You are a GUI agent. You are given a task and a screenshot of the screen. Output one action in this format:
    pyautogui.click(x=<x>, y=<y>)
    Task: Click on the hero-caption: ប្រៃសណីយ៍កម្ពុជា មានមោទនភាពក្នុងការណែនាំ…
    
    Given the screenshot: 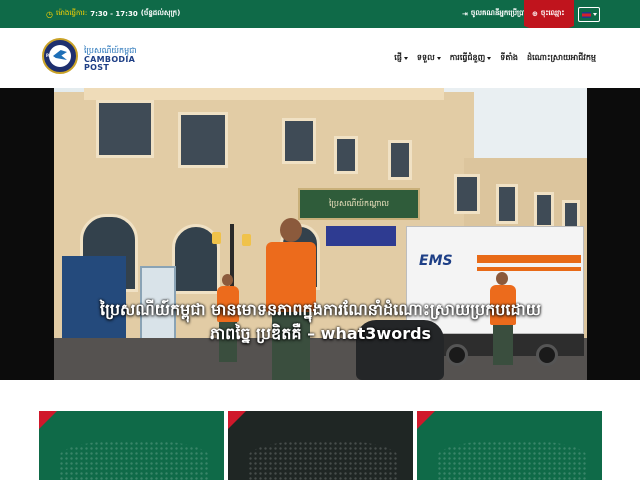 What is the action you would take?
    pyautogui.click(x=320, y=322)
    